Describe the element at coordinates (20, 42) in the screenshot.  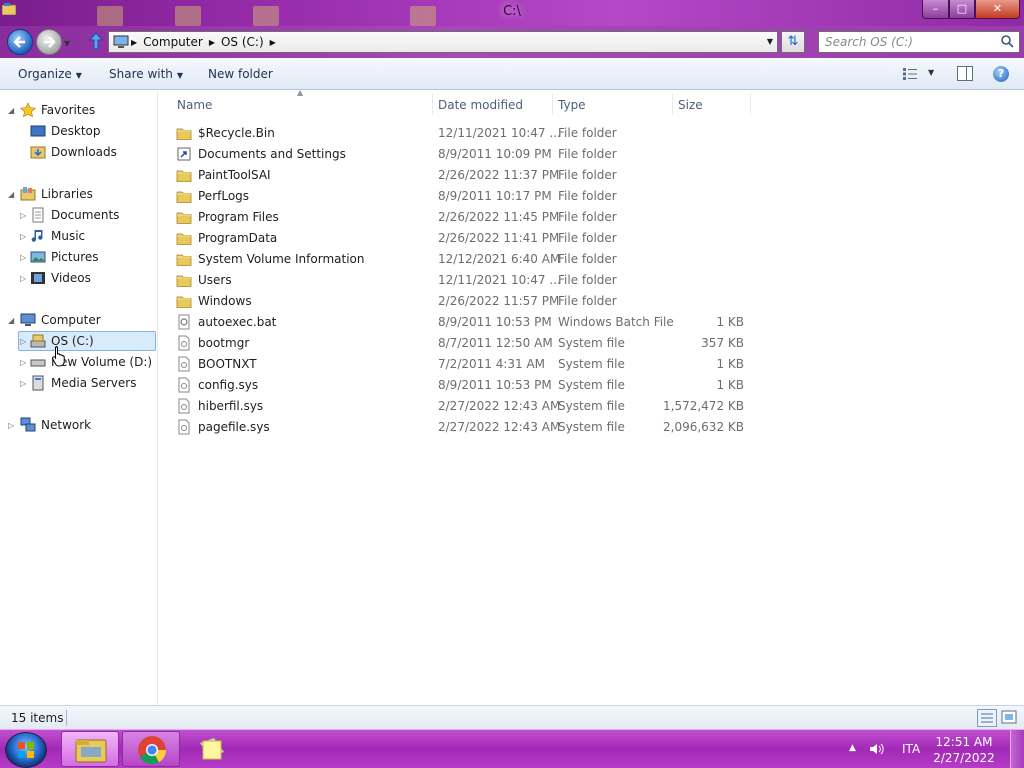
I see `back-button` at that location.